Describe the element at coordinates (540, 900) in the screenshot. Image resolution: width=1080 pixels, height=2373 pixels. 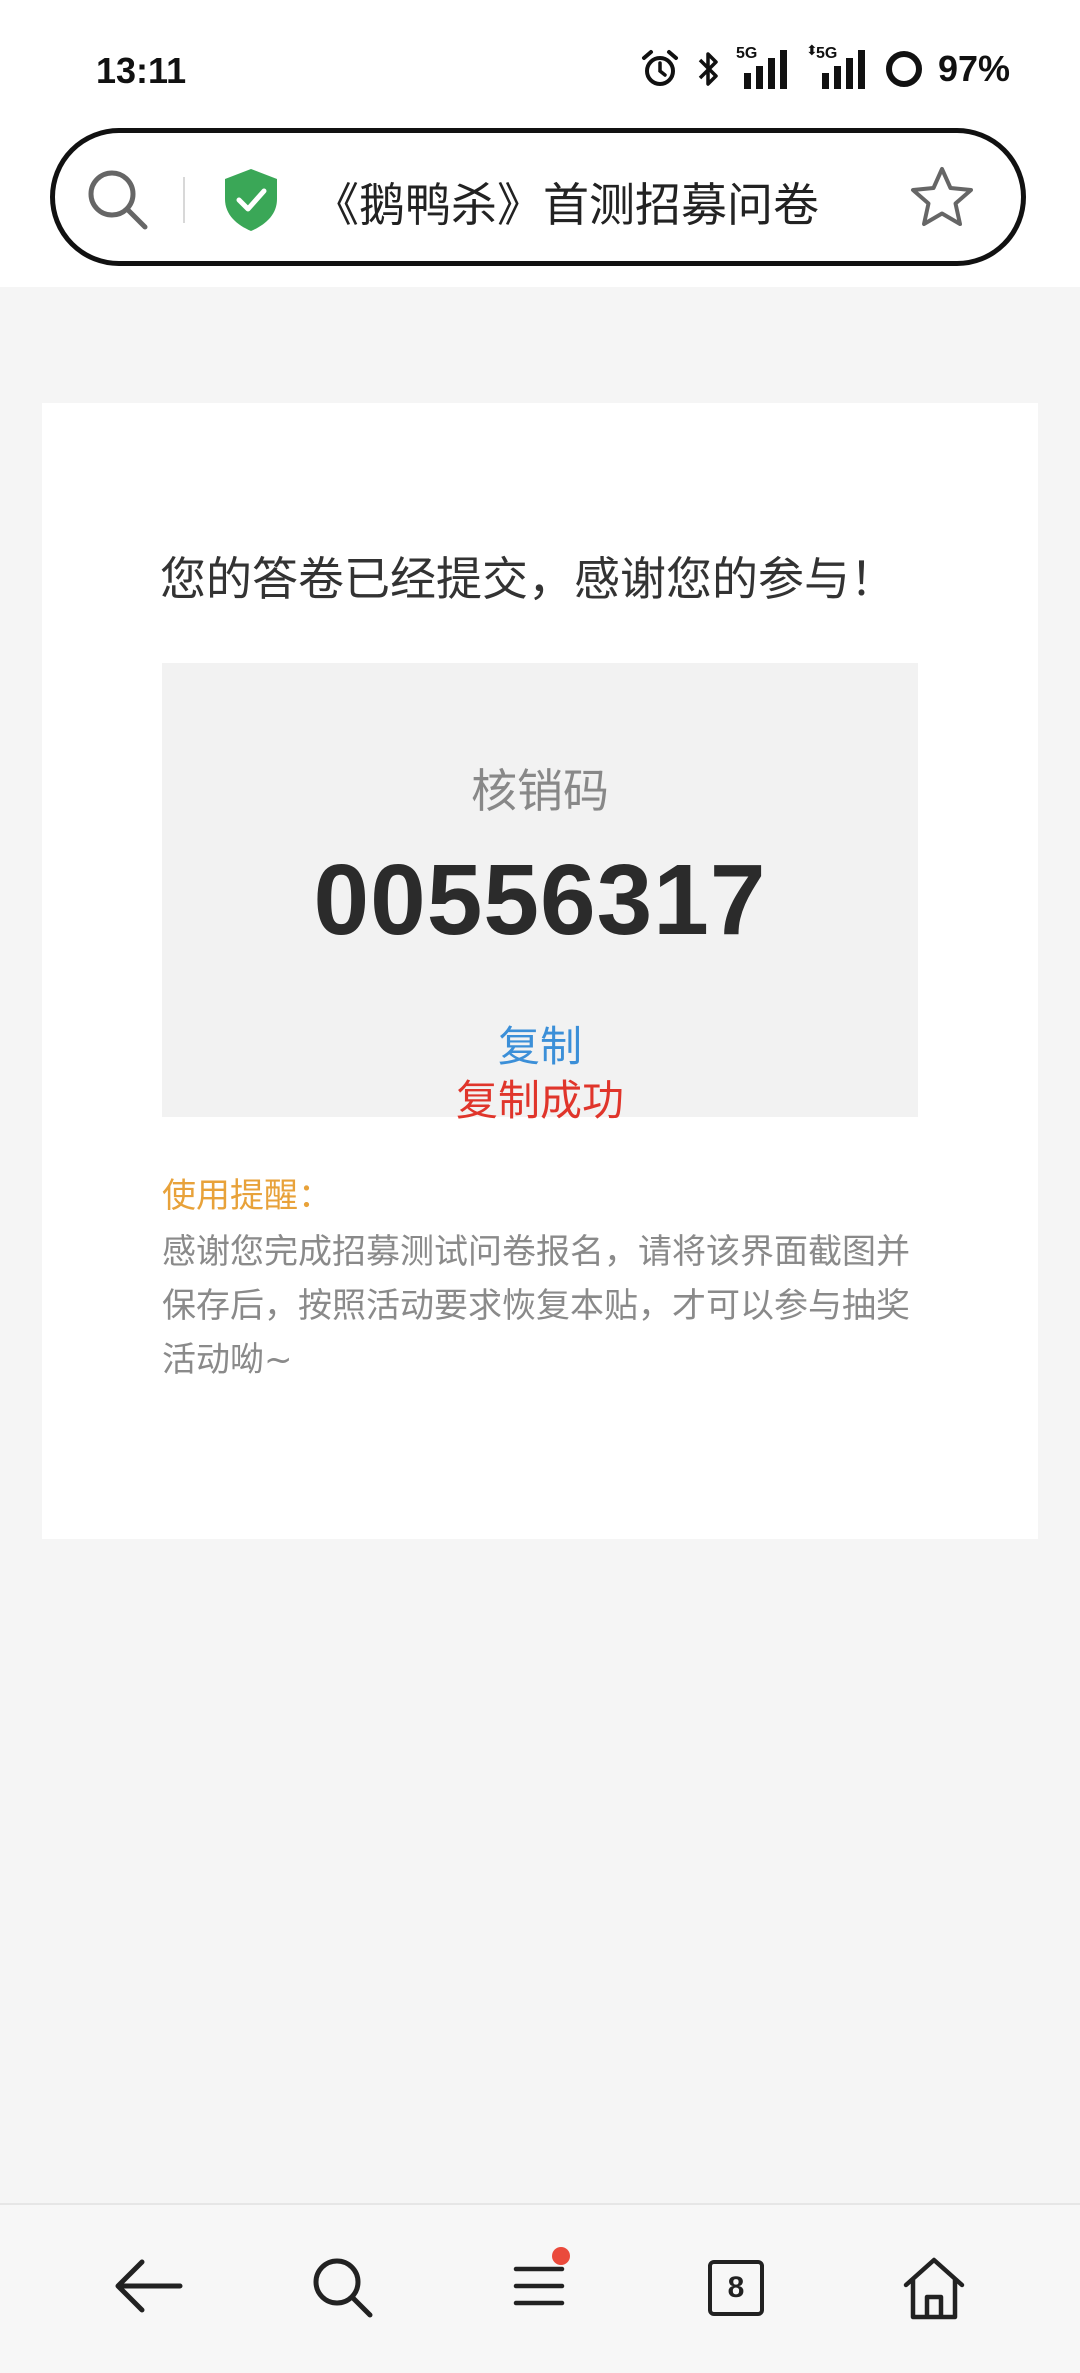
I see `code-value: 00556317` at that location.